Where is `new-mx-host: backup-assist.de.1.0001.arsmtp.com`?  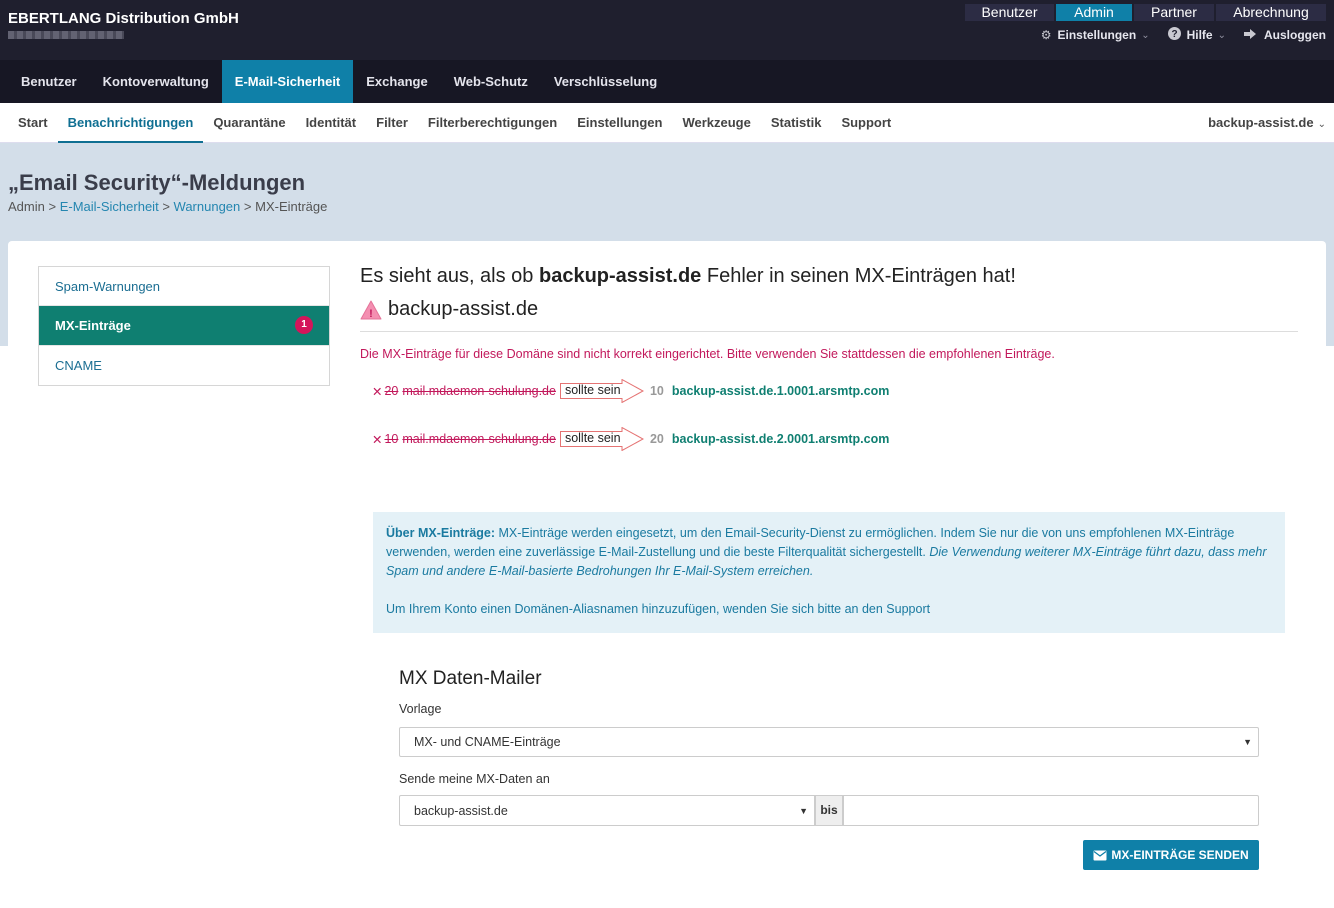
new-mx-host: backup-assist.de.1.0001.arsmtp.com is located at coordinates (780, 391).